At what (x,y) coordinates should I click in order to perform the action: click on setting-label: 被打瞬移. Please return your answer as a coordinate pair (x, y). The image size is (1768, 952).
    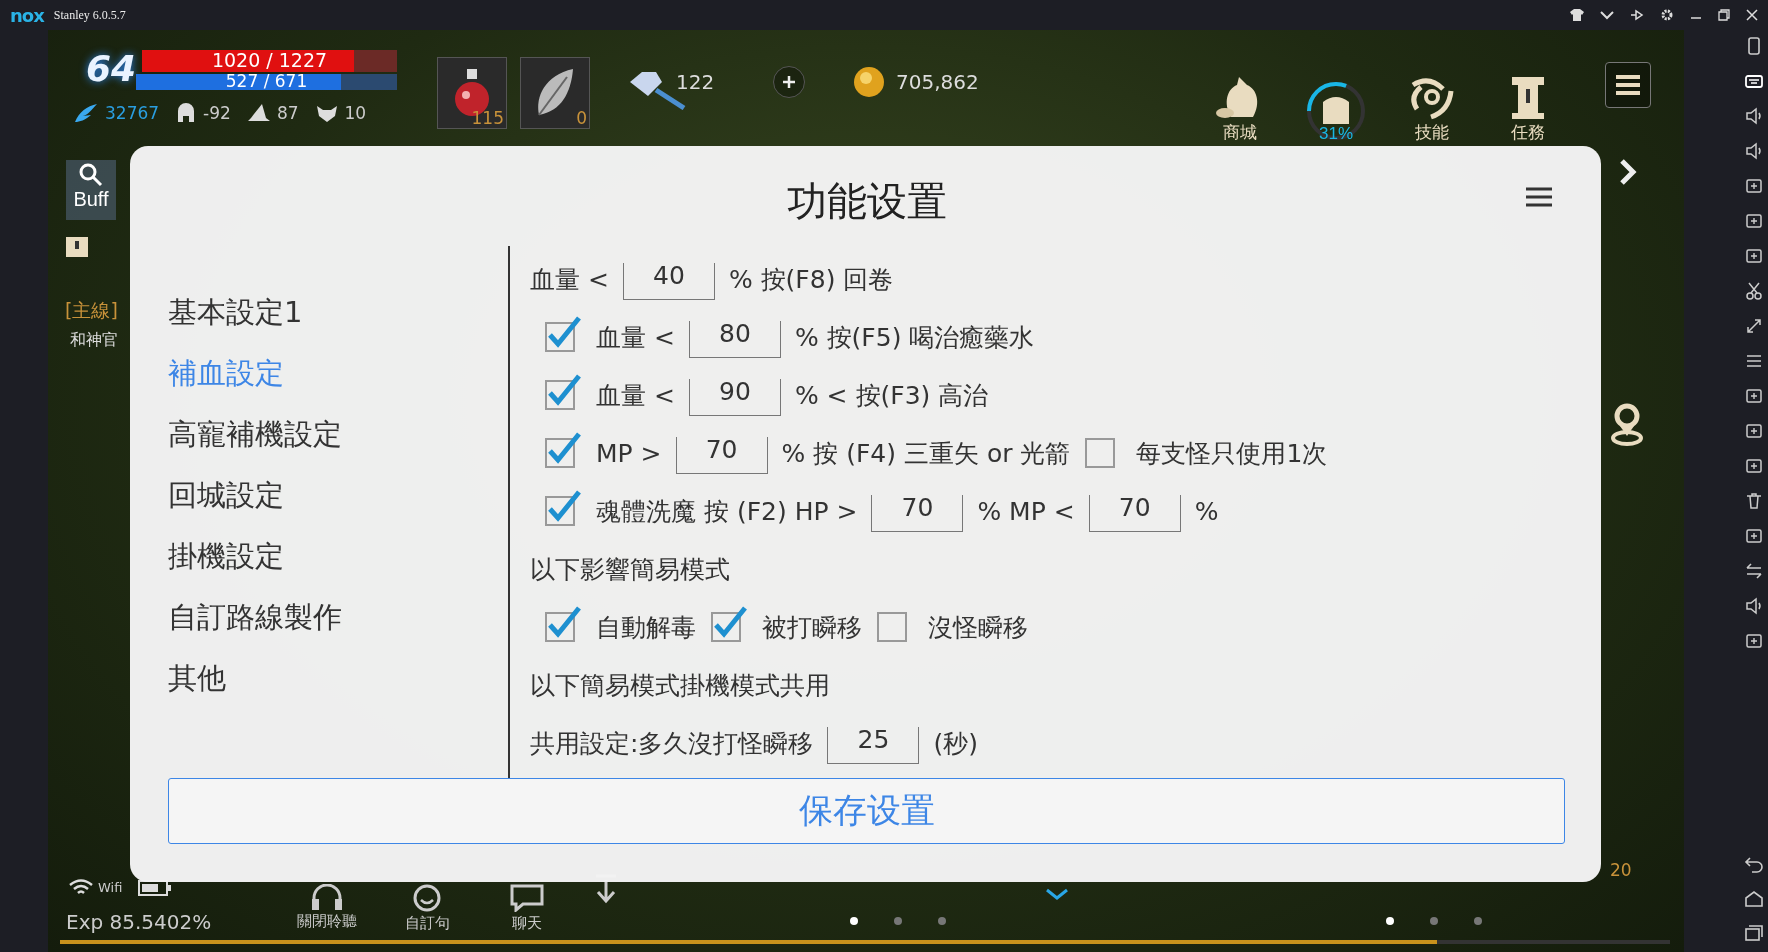
    Looking at the image, I should click on (812, 627).